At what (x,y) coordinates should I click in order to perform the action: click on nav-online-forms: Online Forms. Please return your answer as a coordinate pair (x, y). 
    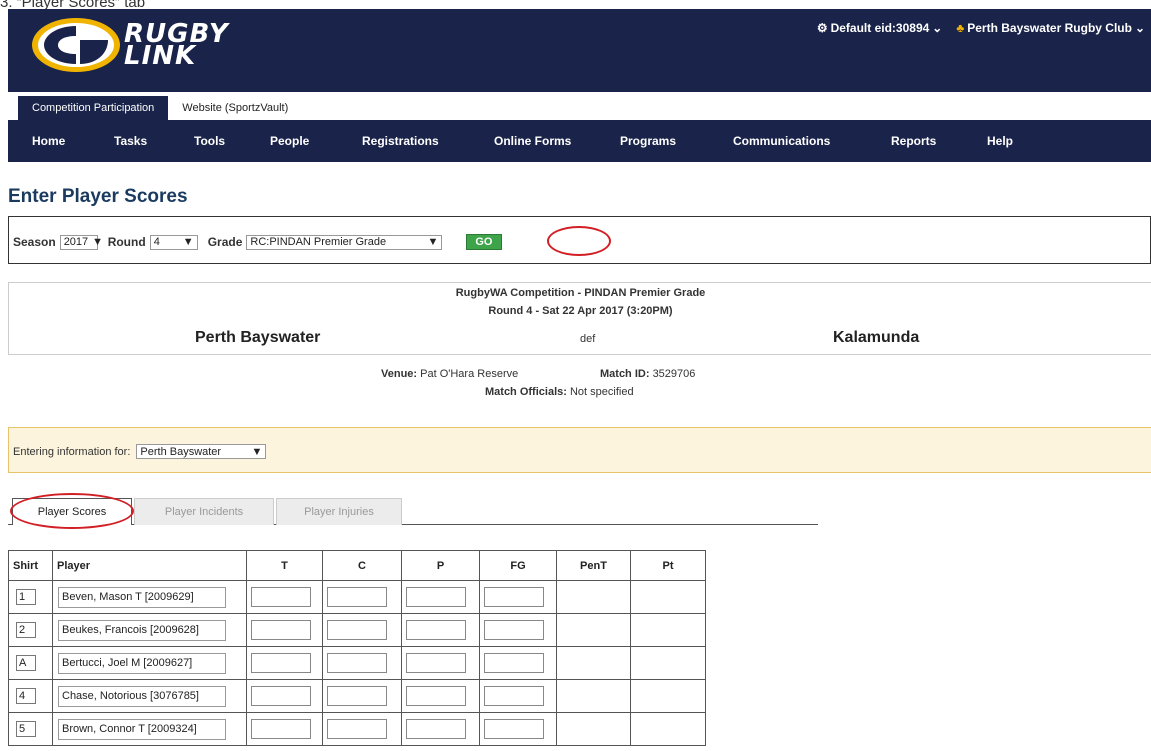
    Looking at the image, I should click on (532, 141).